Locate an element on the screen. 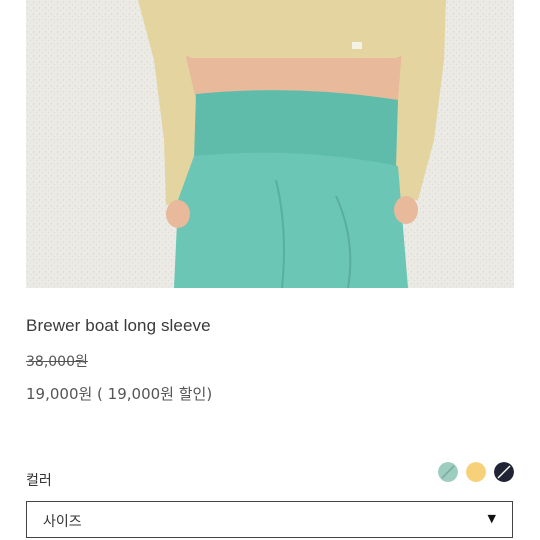  color-swatch-yellow is located at coordinates (476, 472).